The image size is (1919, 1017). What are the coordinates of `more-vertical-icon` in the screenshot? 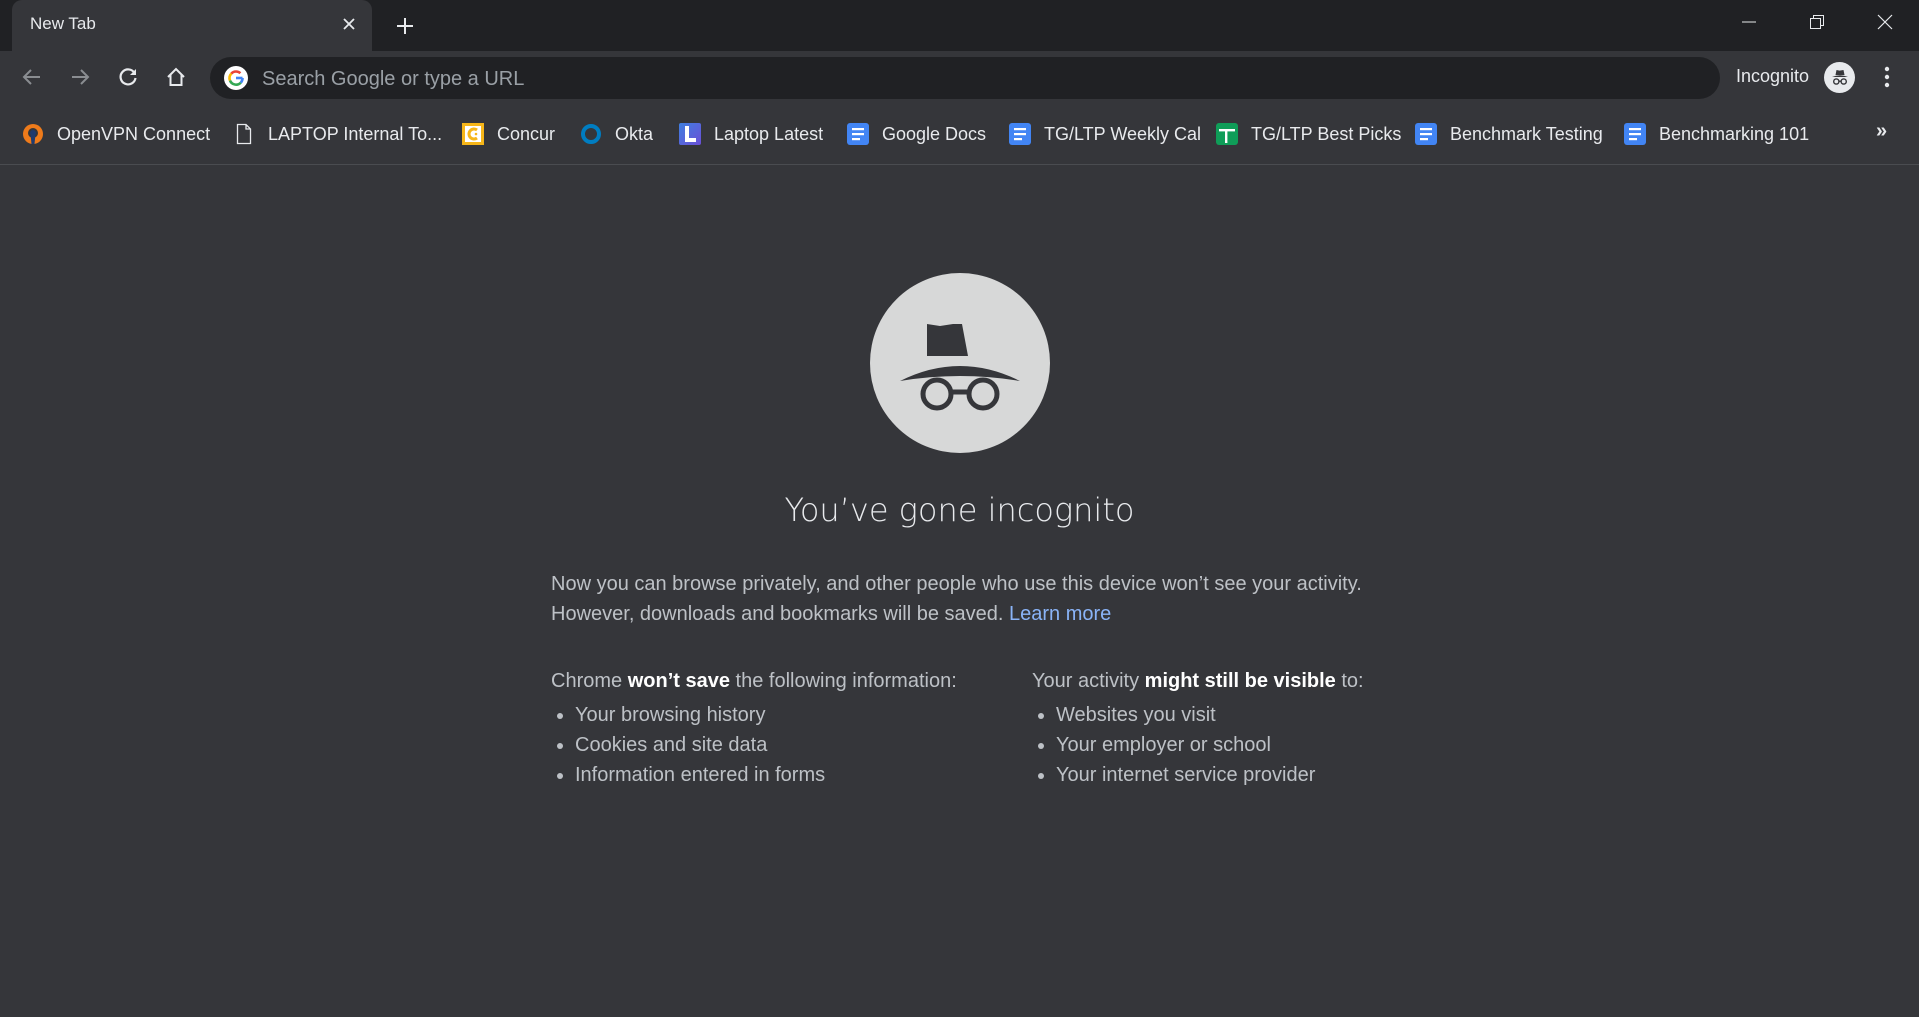 It's located at (1887, 77).